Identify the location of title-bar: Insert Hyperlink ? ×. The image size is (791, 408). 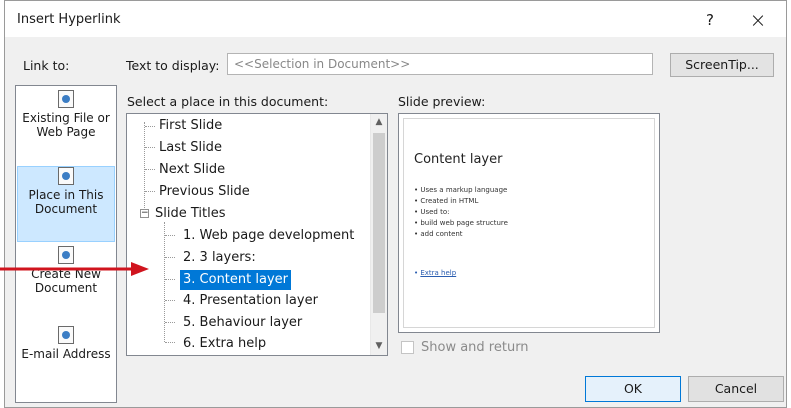
(395, 19).